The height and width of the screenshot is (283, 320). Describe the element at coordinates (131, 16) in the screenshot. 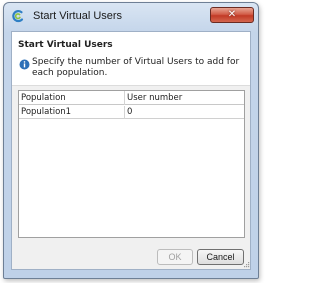

I see `title-bar: Start Virtual Users ✕` at that location.